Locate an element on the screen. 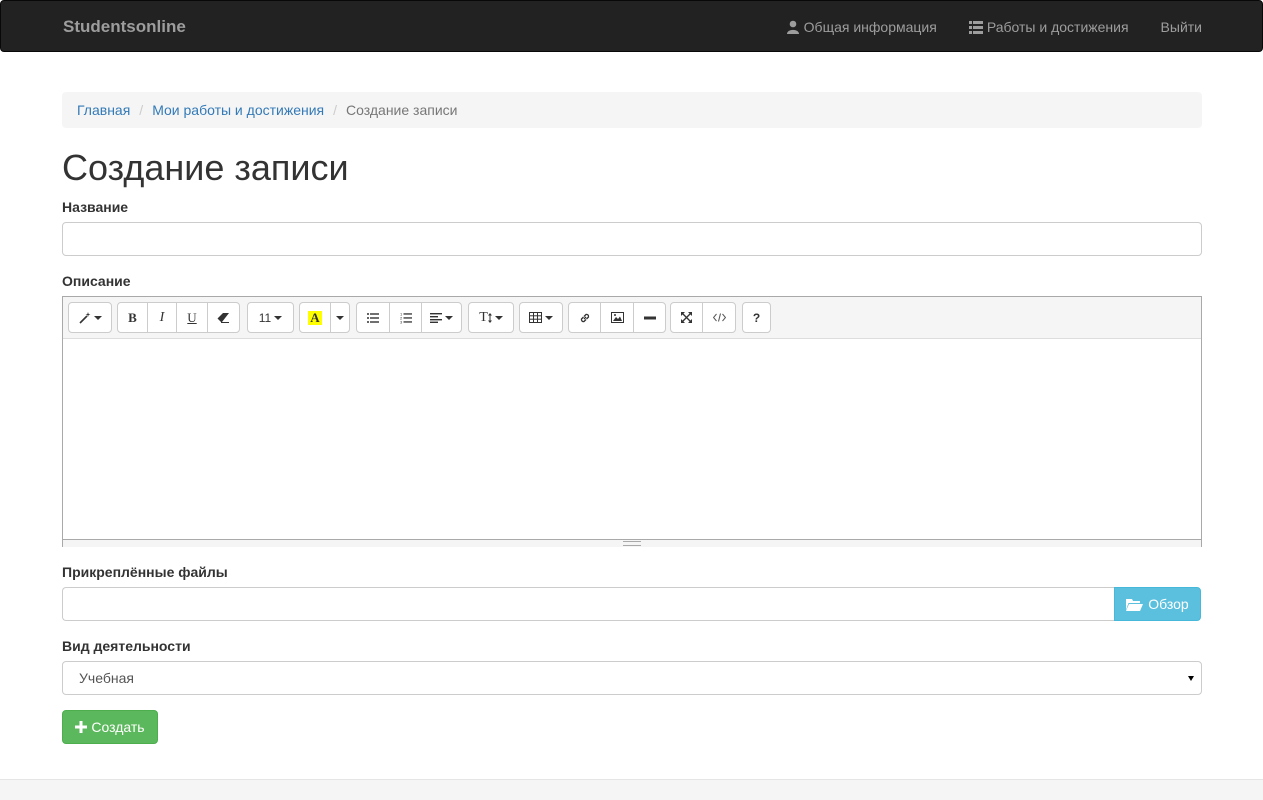 Image resolution: width=1263 pixels, height=800 pixels. line-height-icon: T is located at coordinates (483, 317).